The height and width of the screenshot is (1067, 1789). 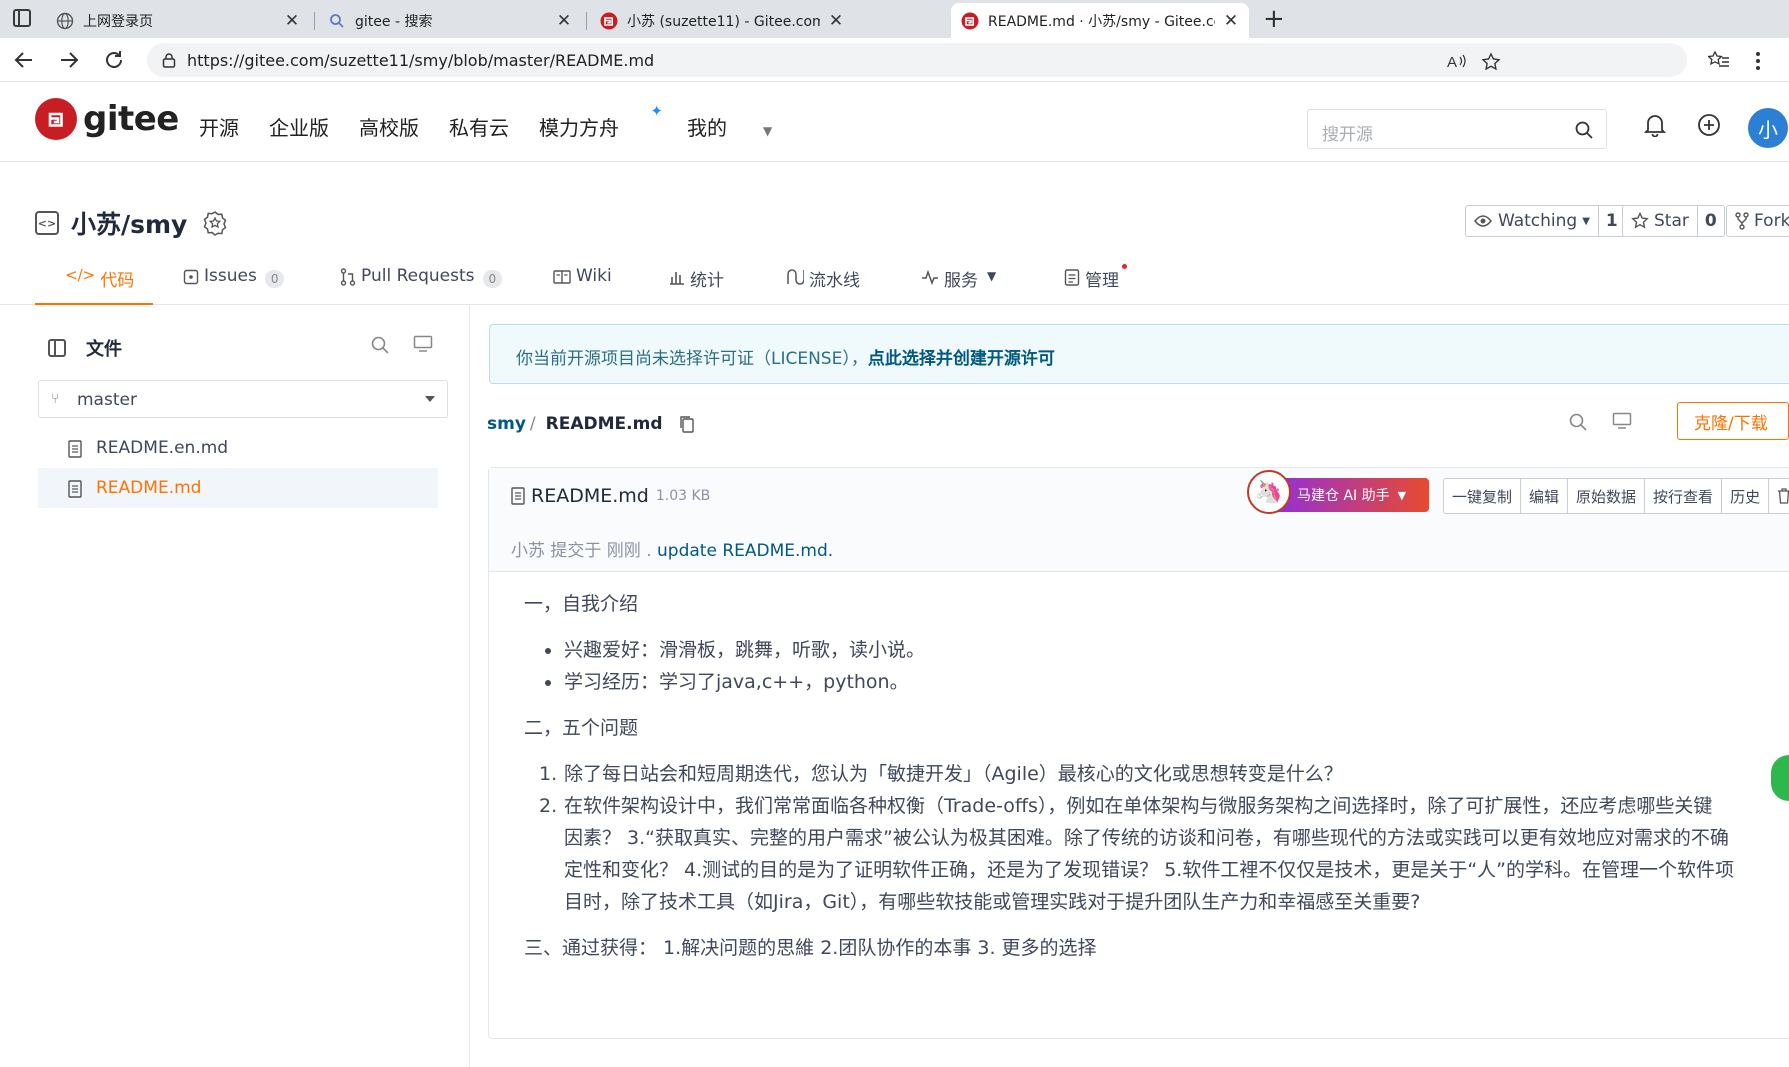 I want to click on tab-wiki: Wiki, so click(x=582, y=285).